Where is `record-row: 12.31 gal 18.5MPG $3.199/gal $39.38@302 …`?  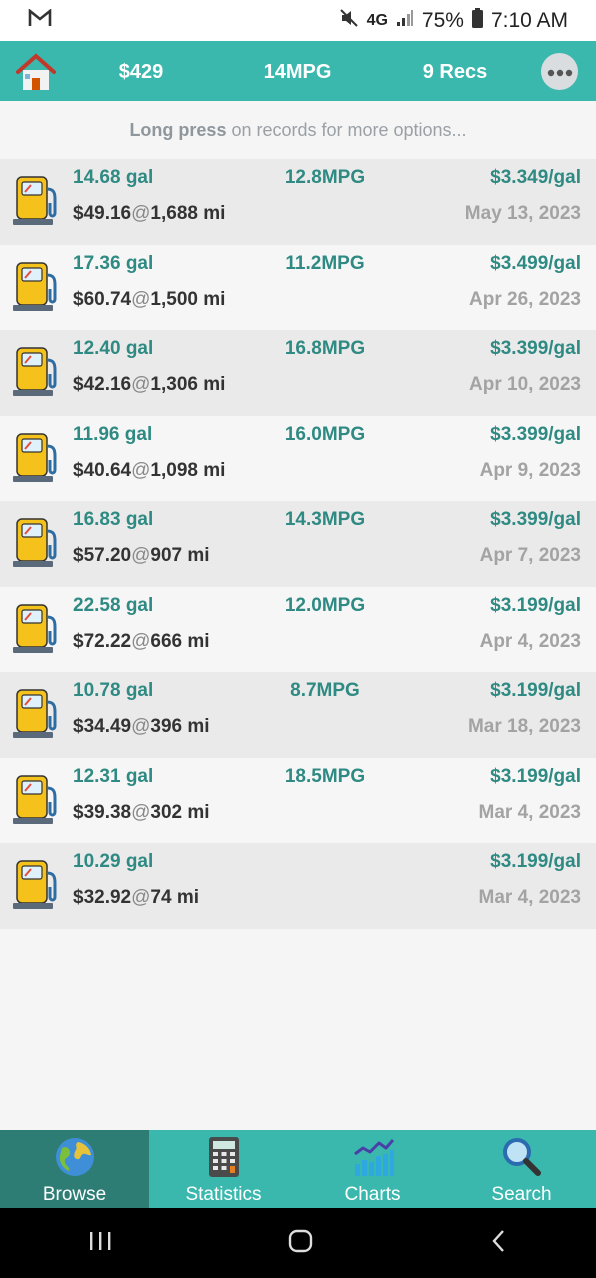 record-row: 12.31 gal 18.5MPG $3.199/gal $39.38@302 … is located at coordinates (298, 800).